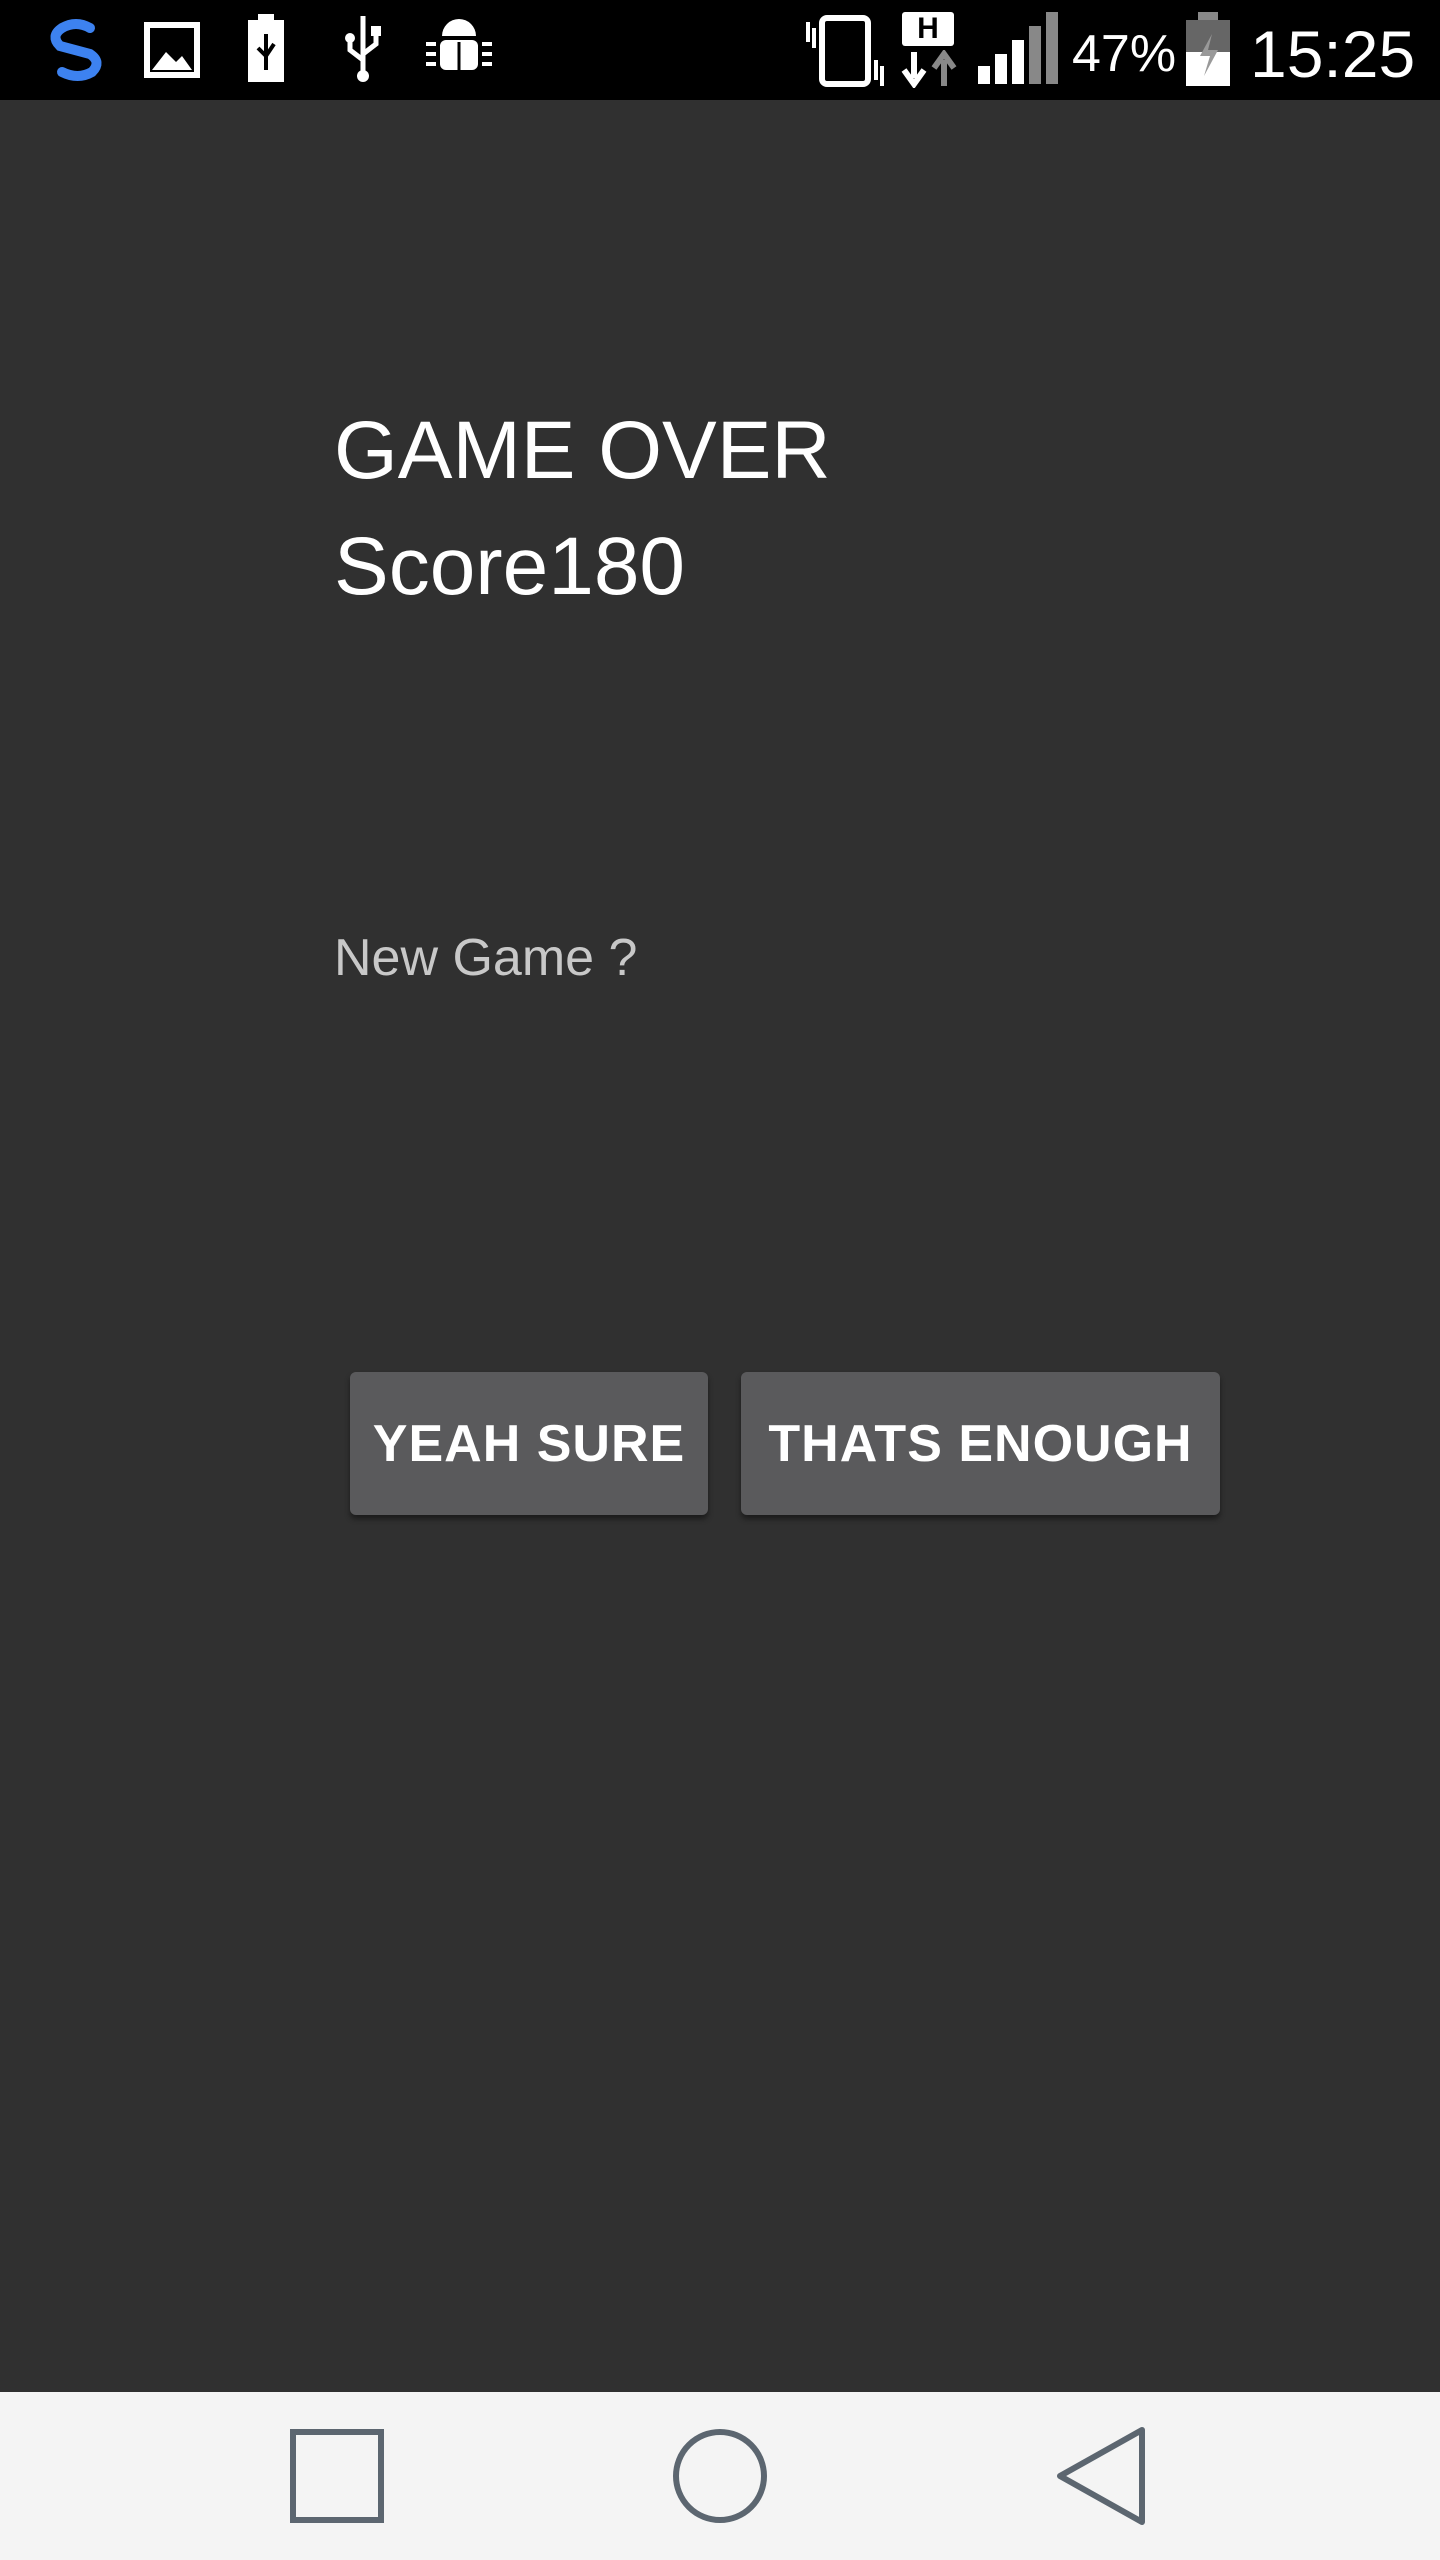  Describe the element at coordinates (720, 50) in the screenshot. I see `status-bar: H 47% 15:25` at that location.